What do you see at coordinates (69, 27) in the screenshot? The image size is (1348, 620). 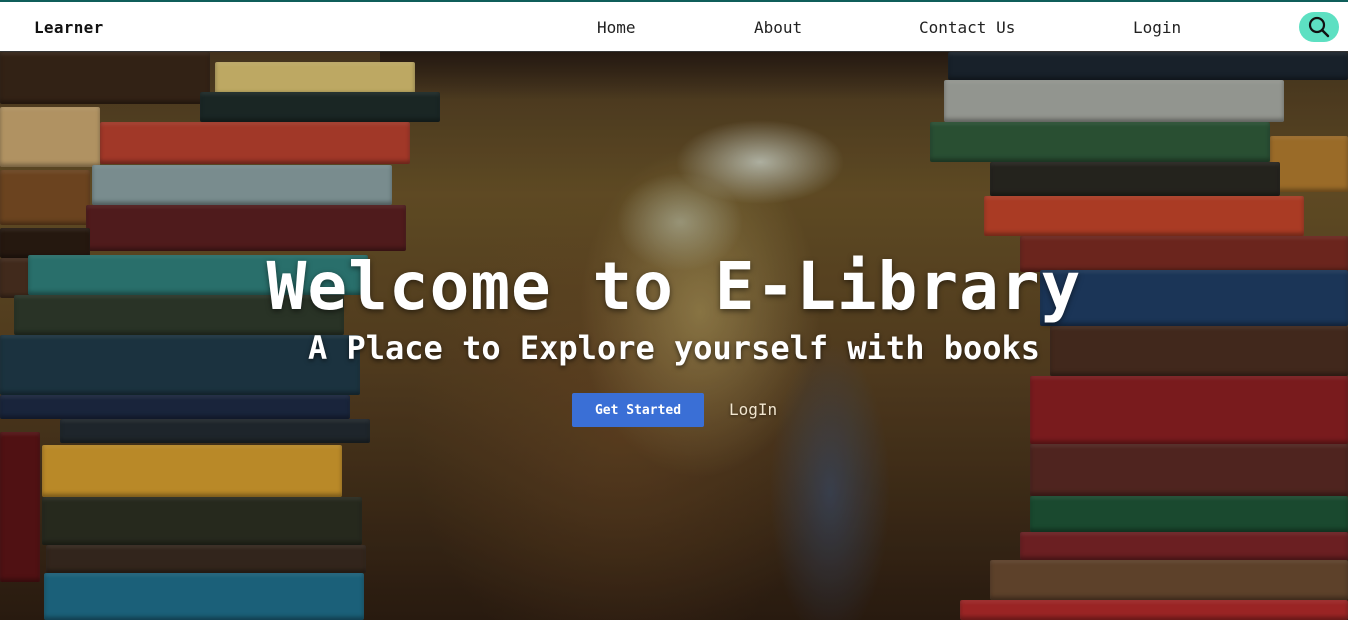 I see `brand-logo: Learner` at bounding box center [69, 27].